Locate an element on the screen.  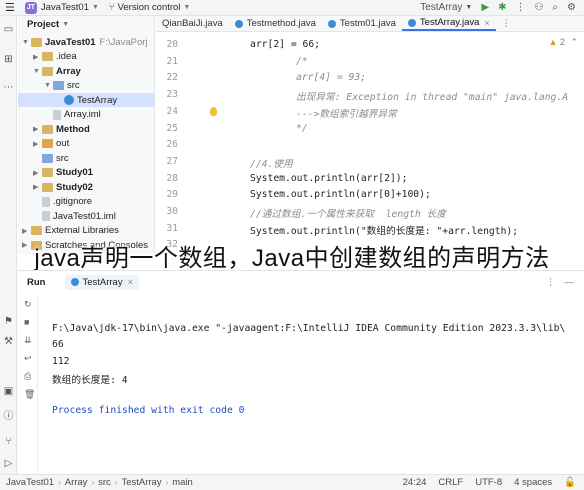
code-line: System.out.println(arr[0]+100); is located at coordinates (340, 195).